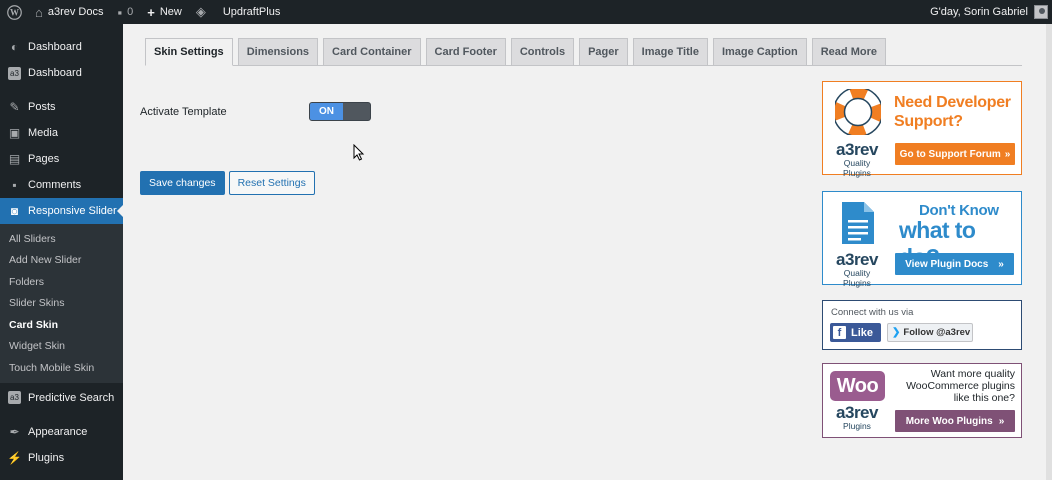 This screenshot has height=480, width=1052. Describe the element at coordinates (14, 133) in the screenshot. I see `media-icon: ▣` at that location.